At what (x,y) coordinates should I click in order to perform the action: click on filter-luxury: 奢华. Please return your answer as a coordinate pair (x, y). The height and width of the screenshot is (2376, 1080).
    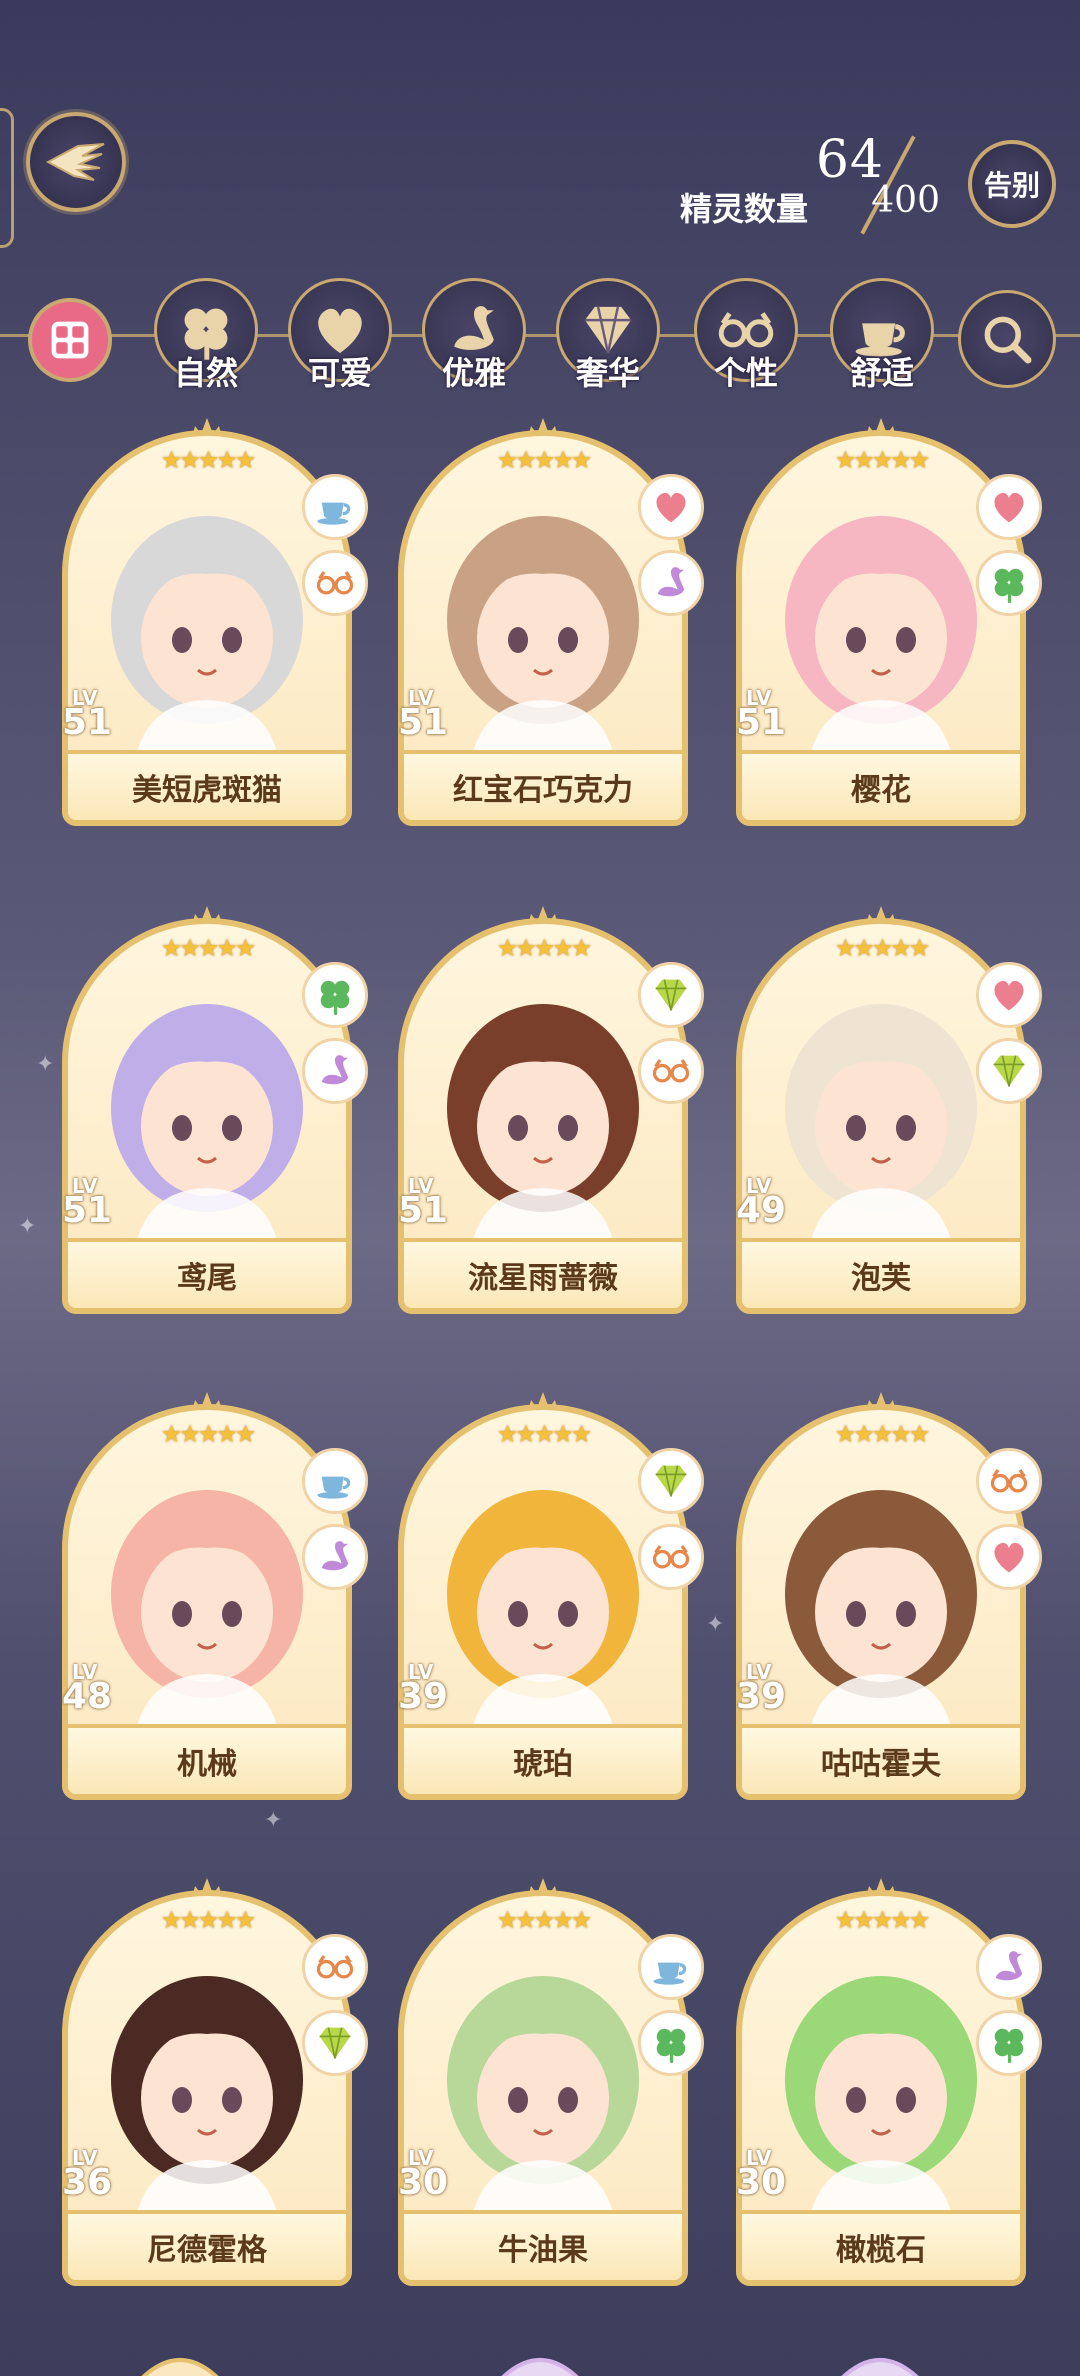
    Looking at the image, I should click on (608, 335).